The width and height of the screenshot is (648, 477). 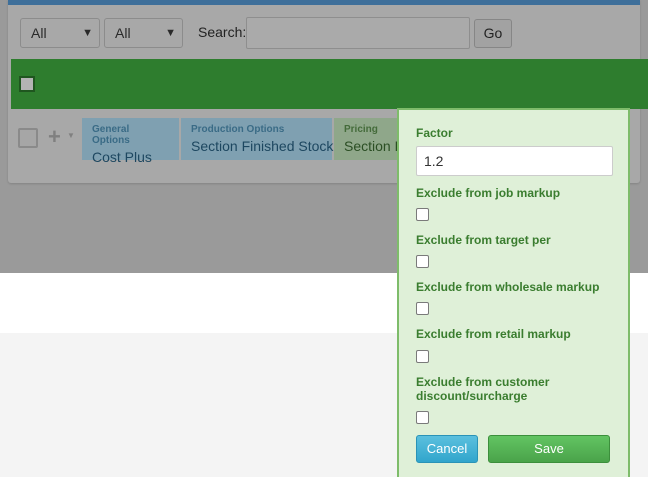 I want to click on filter-select-1: All ▼, so click(x=60, y=33).